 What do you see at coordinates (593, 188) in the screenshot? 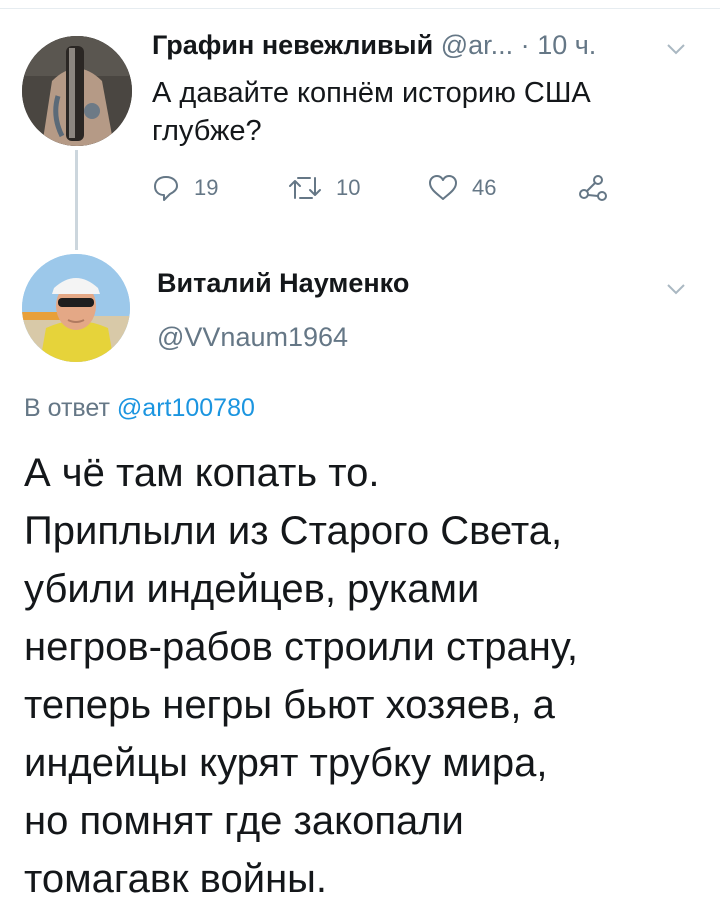
I see `share-icon` at bounding box center [593, 188].